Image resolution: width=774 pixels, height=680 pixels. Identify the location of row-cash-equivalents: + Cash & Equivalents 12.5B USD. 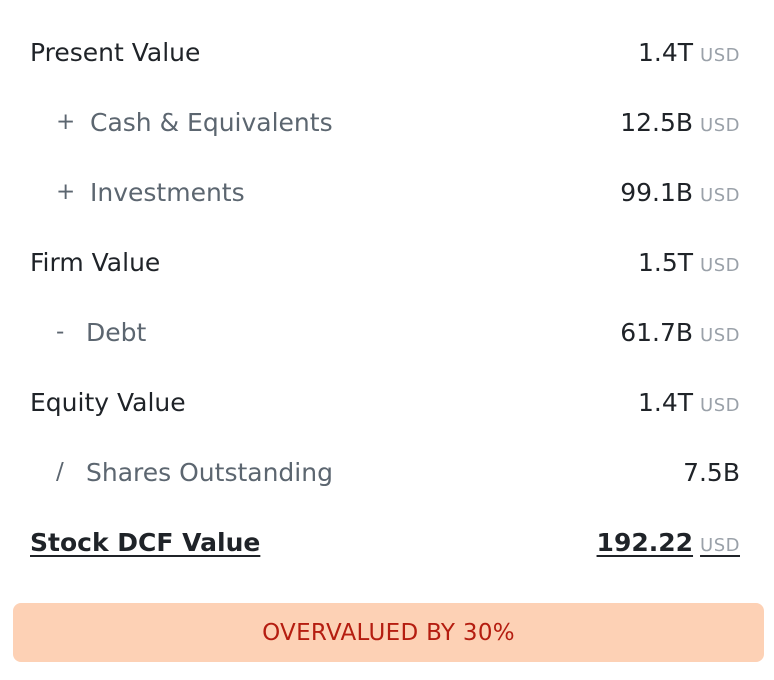
(385, 122).